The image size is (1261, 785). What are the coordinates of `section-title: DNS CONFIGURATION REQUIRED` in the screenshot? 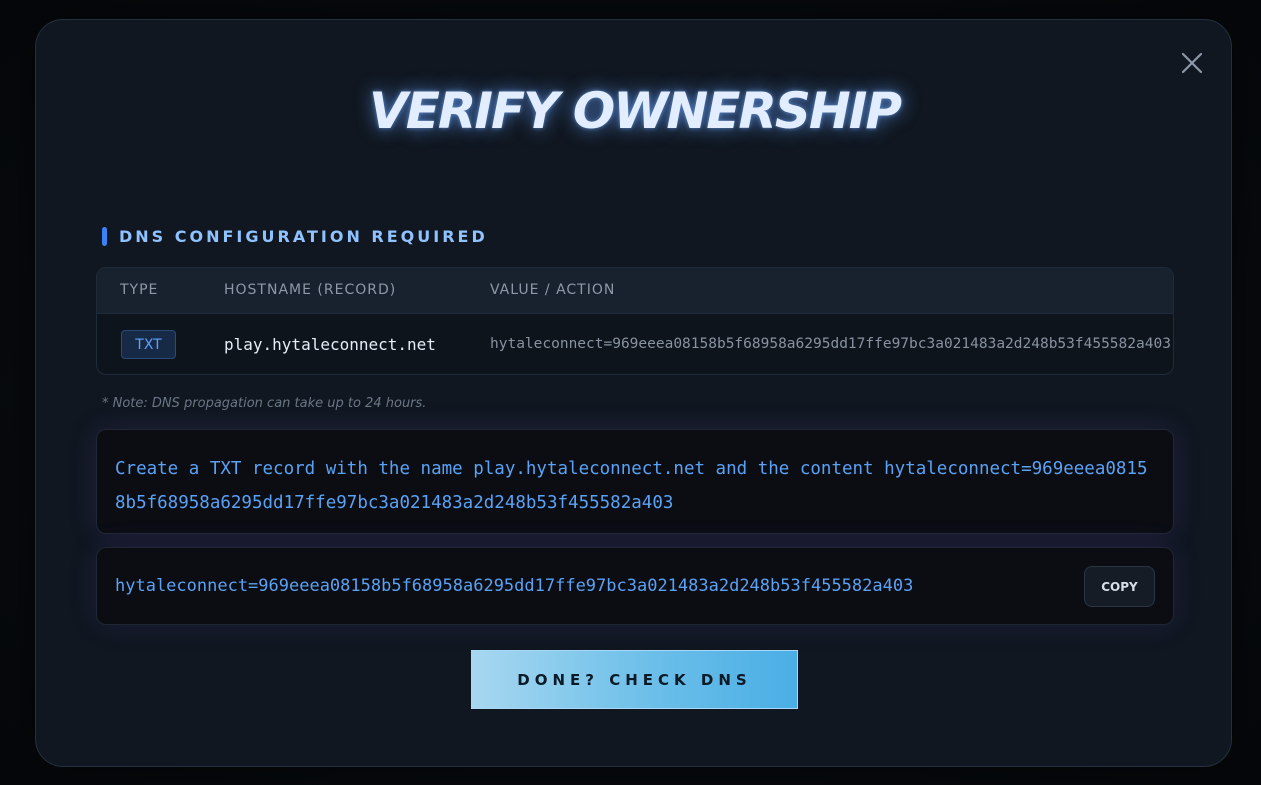 It's located at (303, 236).